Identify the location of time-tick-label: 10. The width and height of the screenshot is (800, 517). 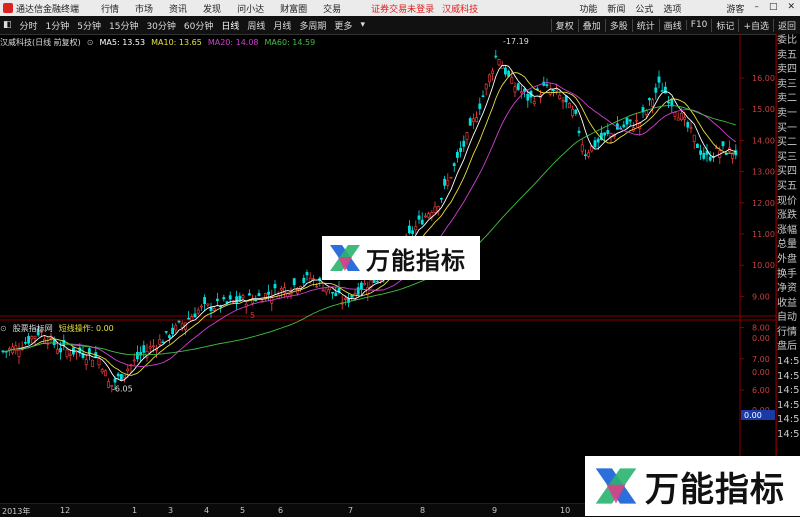
(565, 510).